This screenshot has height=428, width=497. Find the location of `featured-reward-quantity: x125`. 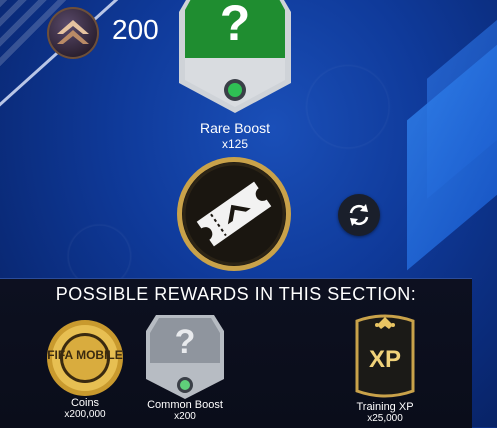

featured-reward-quantity: x125 is located at coordinates (235, 144).